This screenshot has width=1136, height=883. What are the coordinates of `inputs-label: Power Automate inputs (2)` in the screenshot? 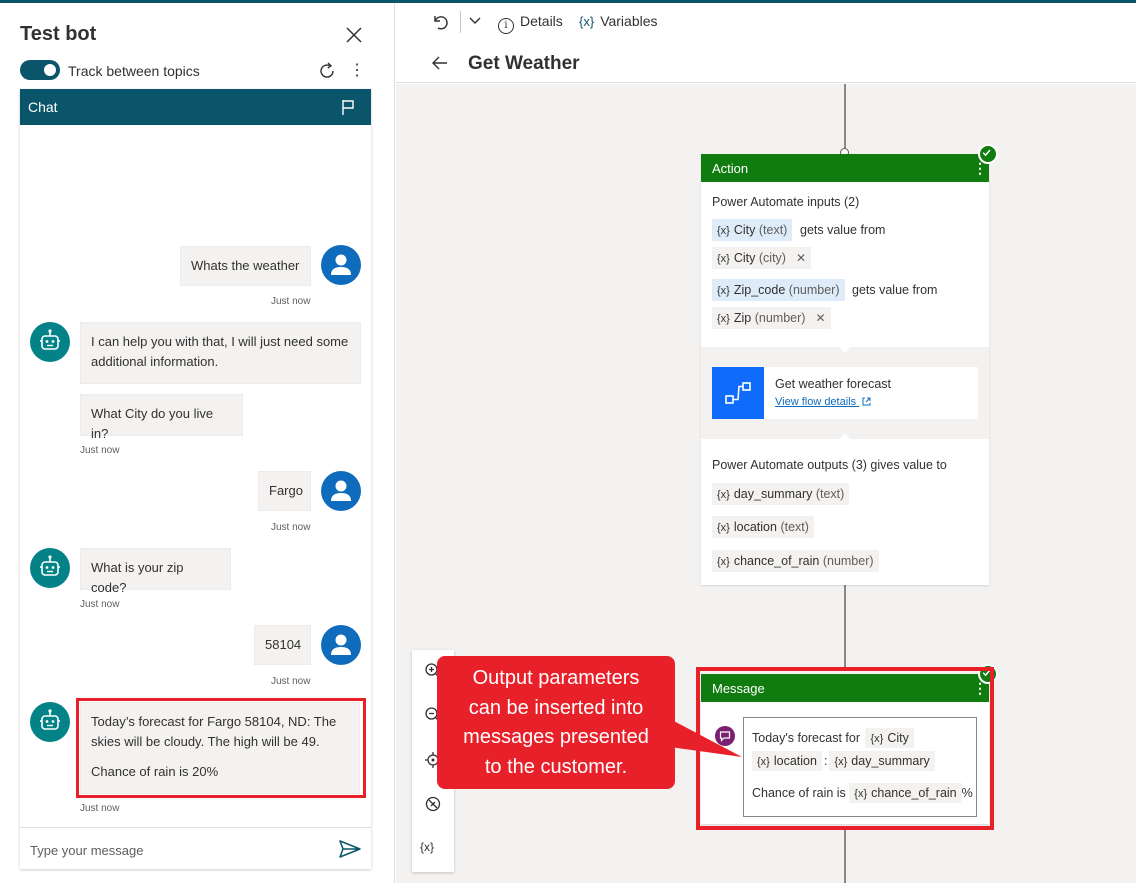 It's located at (786, 202).